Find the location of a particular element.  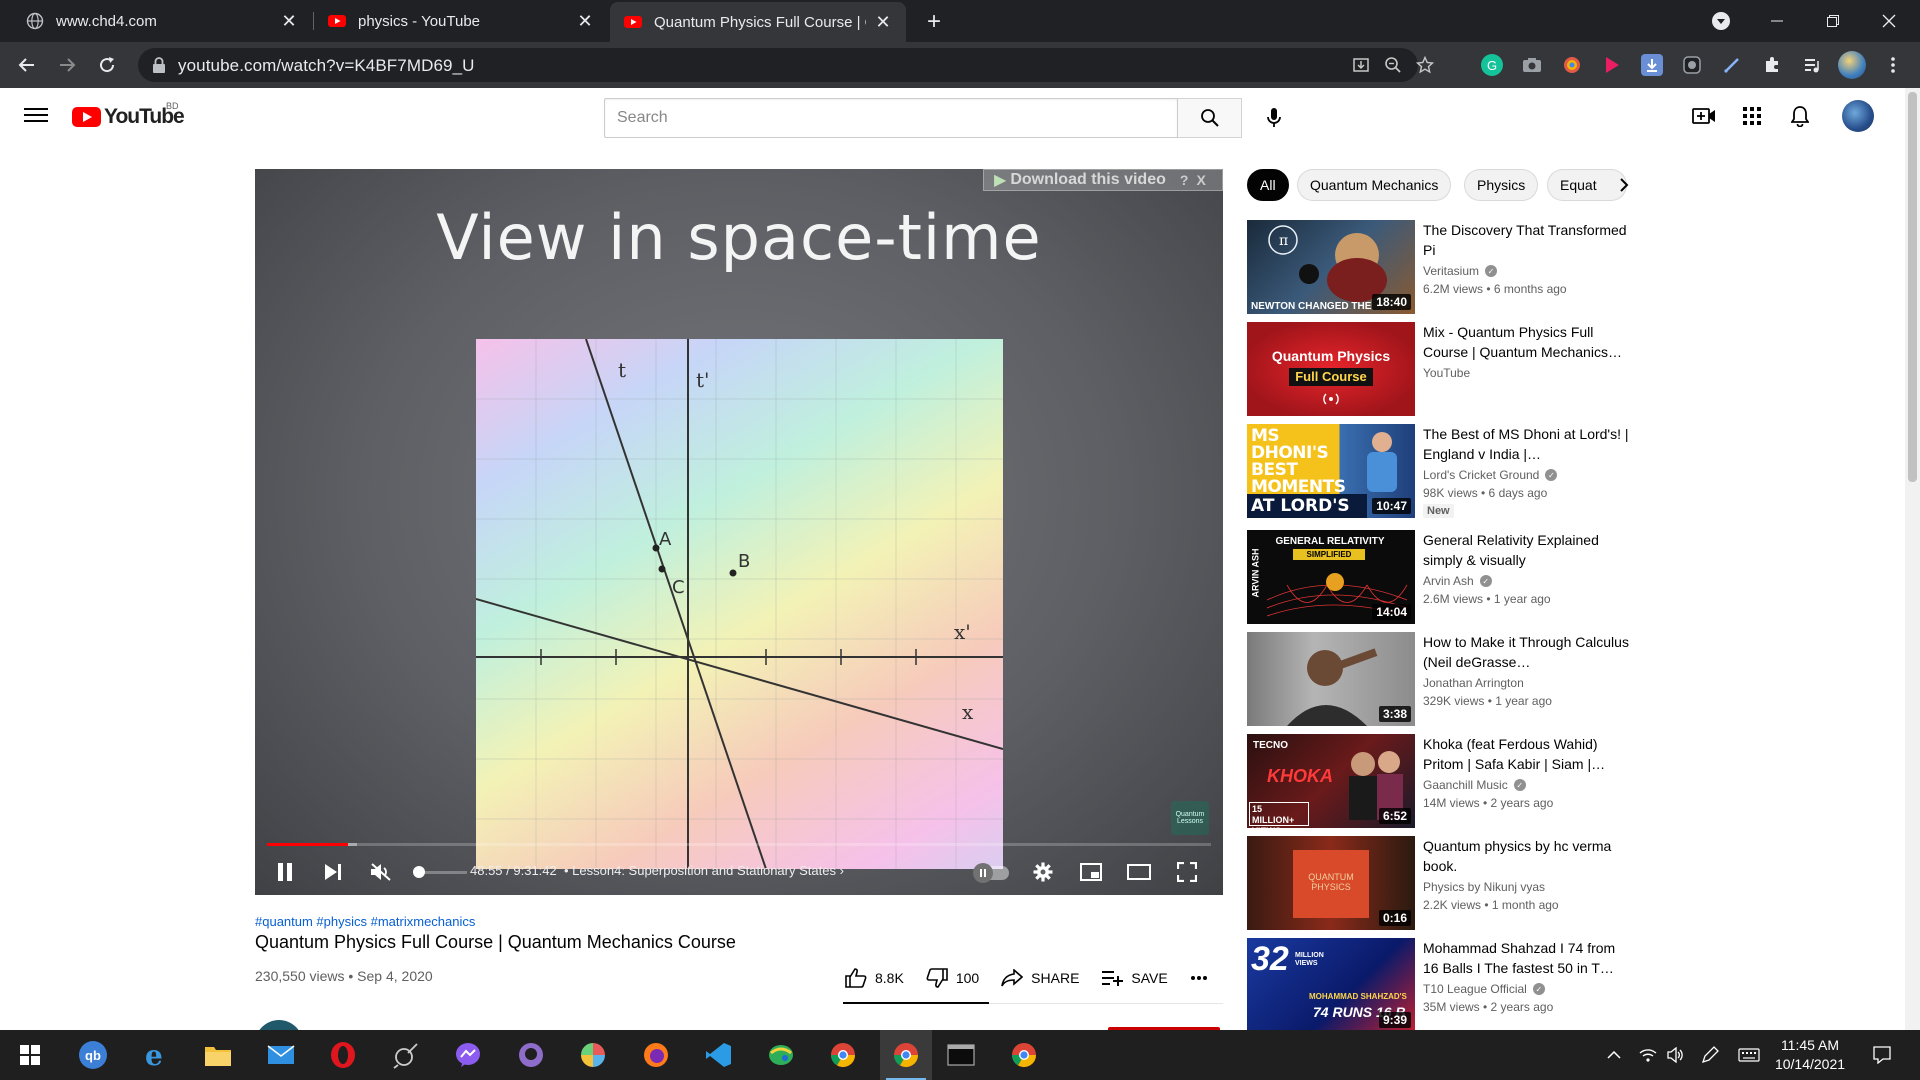

channel-name: Physics by Nikunj vyas is located at coordinates (1484, 887).